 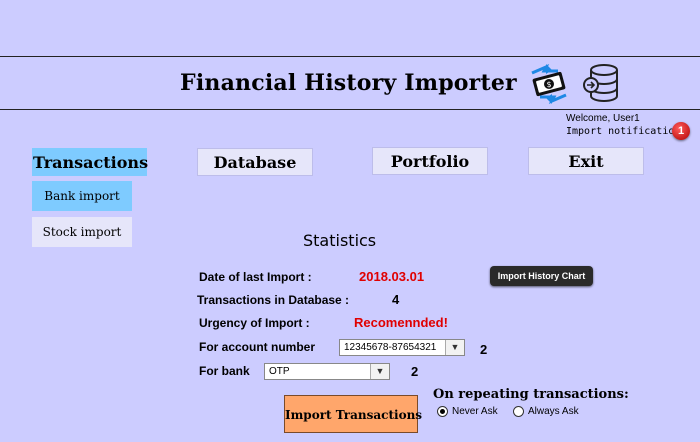 What do you see at coordinates (415, 371) in the screenshot?
I see `bank-count: 2` at bounding box center [415, 371].